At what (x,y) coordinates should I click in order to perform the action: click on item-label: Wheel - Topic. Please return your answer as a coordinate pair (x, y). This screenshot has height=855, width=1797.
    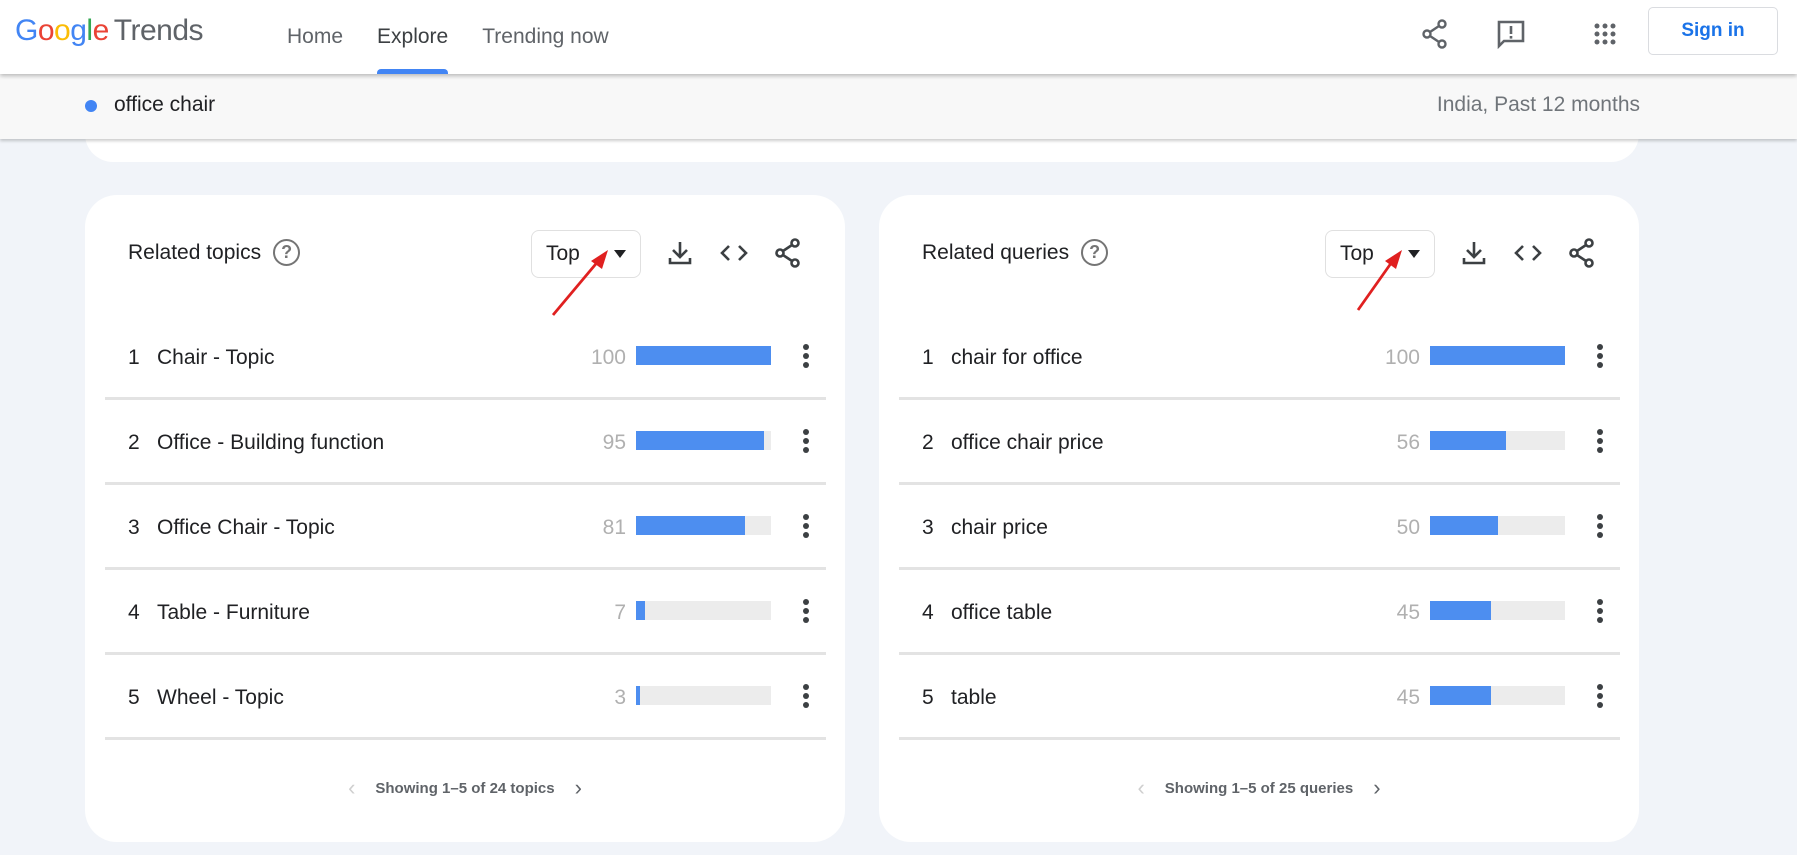
    Looking at the image, I should click on (220, 698).